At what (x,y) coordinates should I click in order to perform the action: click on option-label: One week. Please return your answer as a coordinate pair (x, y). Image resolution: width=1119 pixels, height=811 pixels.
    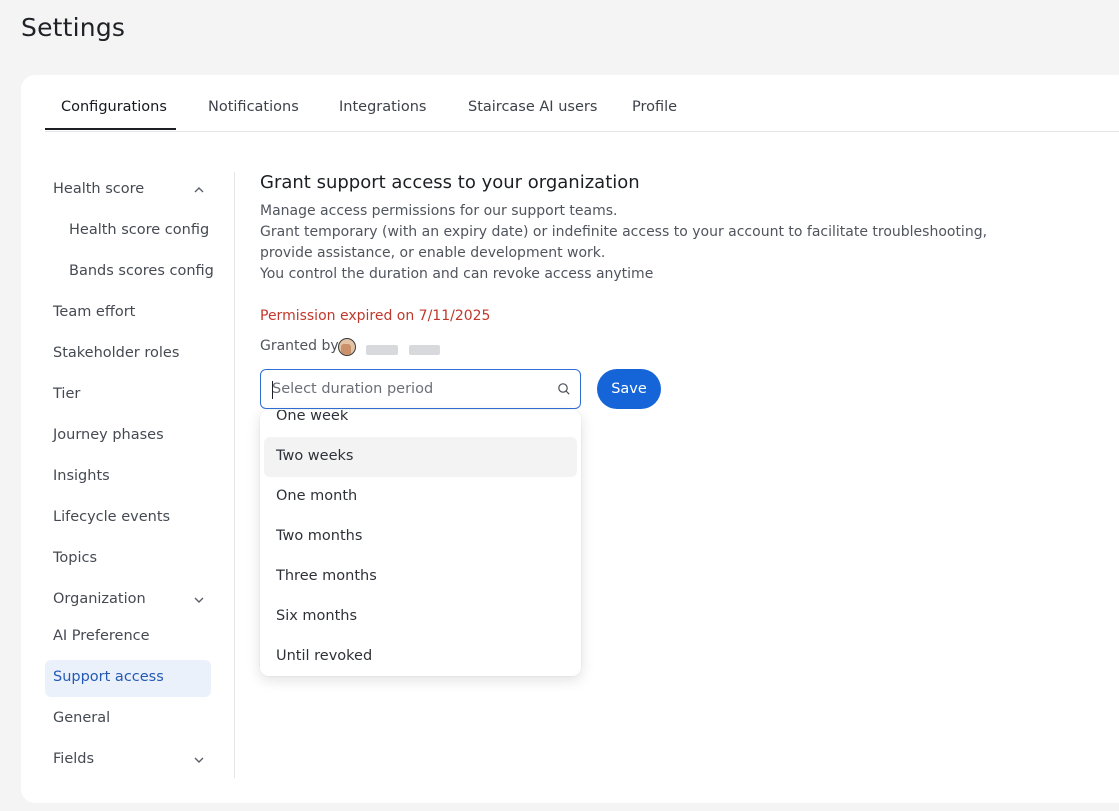
    Looking at the image, I should click on (312, 417).